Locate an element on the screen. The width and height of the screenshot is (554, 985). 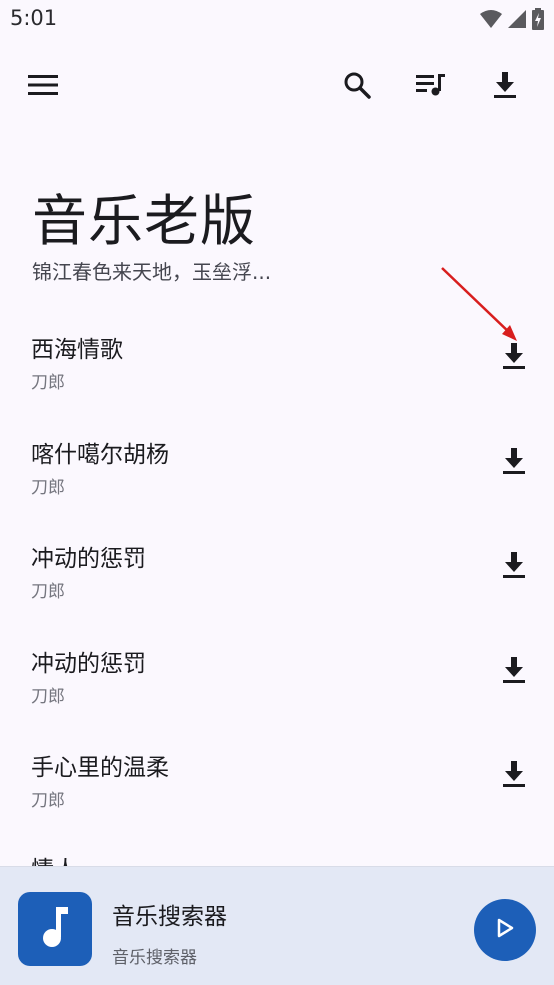
song-title: 喀什噶尔胡杨 is located at coordinates (100, 454).